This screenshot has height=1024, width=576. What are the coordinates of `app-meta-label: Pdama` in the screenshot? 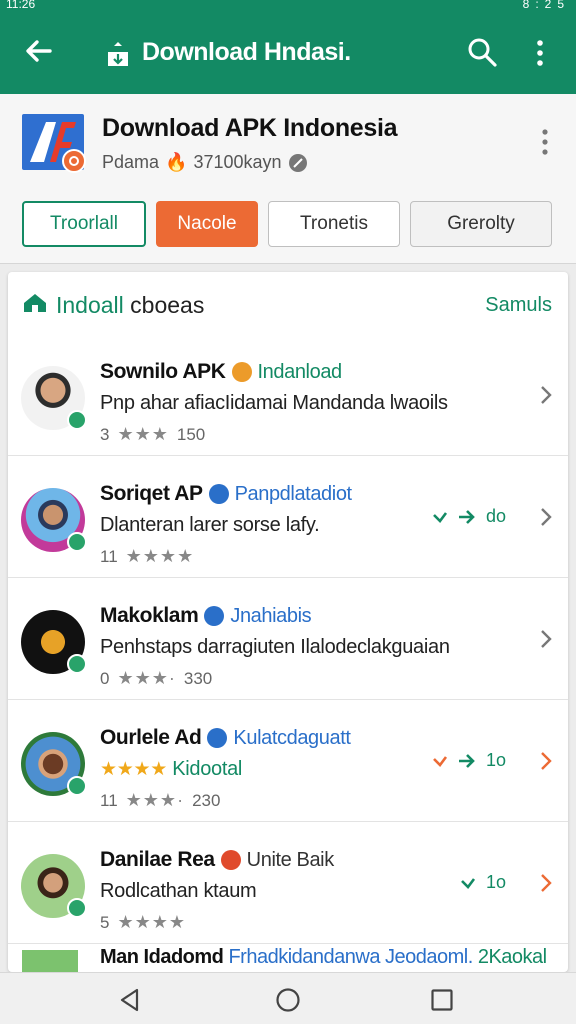 It's located at (131, 162).